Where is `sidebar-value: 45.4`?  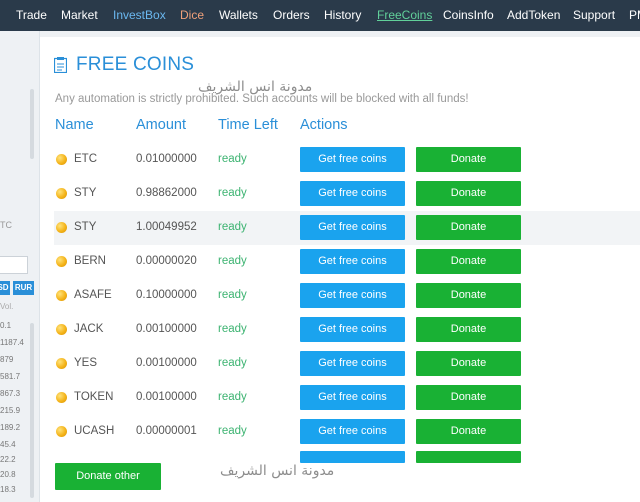
sidebar-value: 45.4 is located at coordinates (8, 444).